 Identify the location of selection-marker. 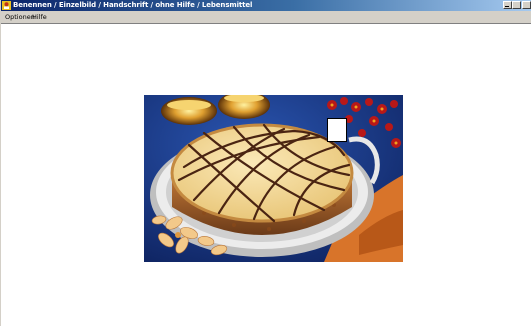
(337, 130).